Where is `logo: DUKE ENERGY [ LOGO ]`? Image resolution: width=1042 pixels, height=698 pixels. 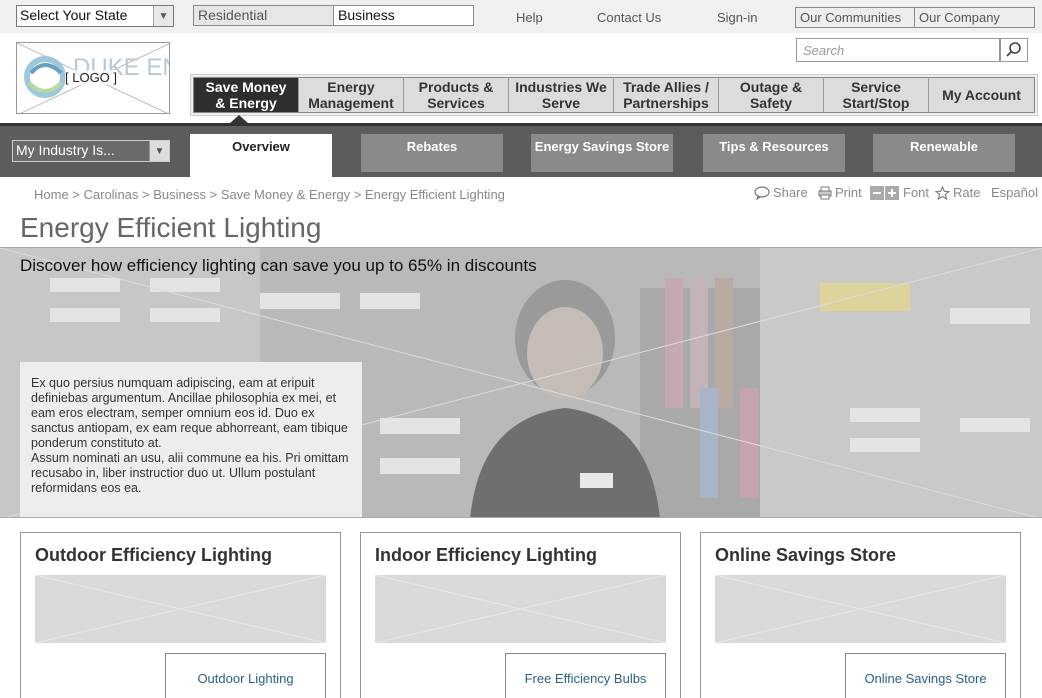 logo: DUKE ENERGY [ LOGO ] is located at coordinates (93, 78).